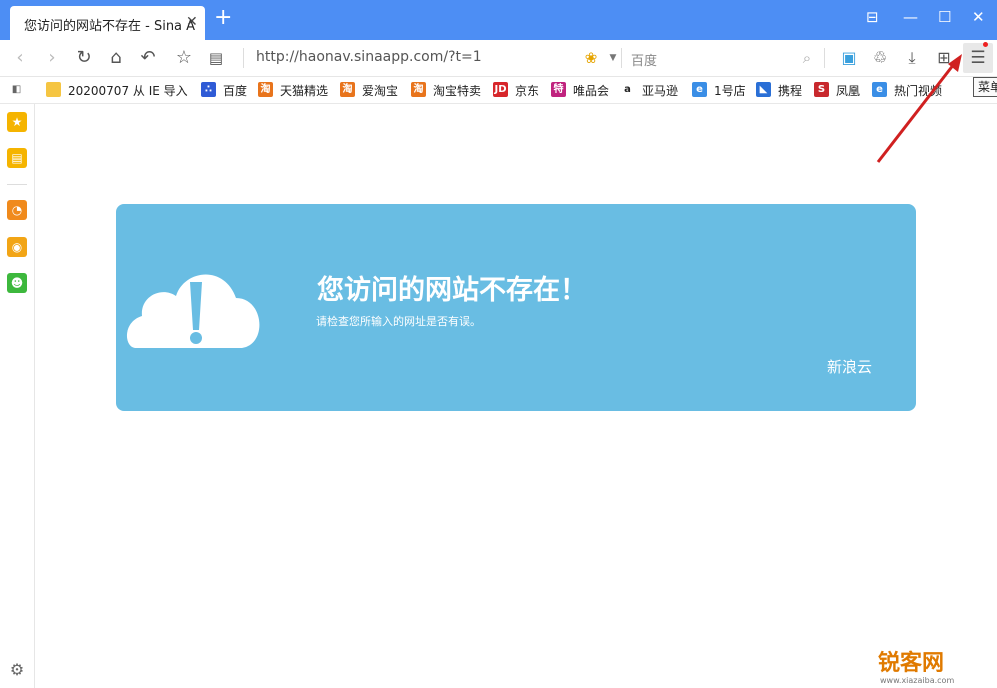 The height and width of the screenshot is (688, 997). I want to click on minimize-button: —, so click(910, 17).